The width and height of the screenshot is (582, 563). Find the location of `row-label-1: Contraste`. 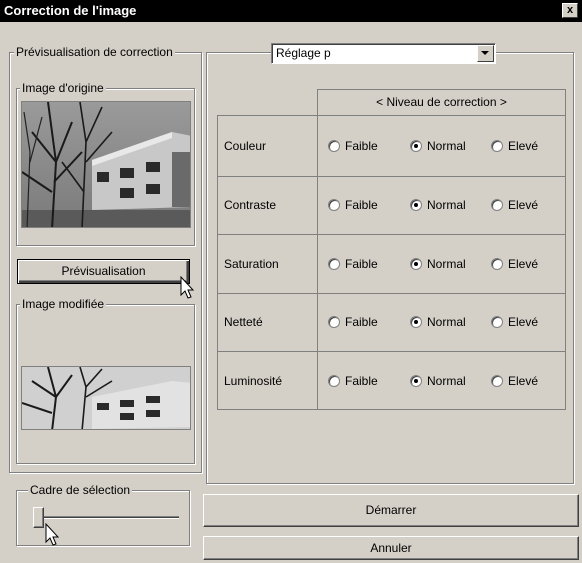

row-label-1: Contraste is located at coordinates (250, 205).